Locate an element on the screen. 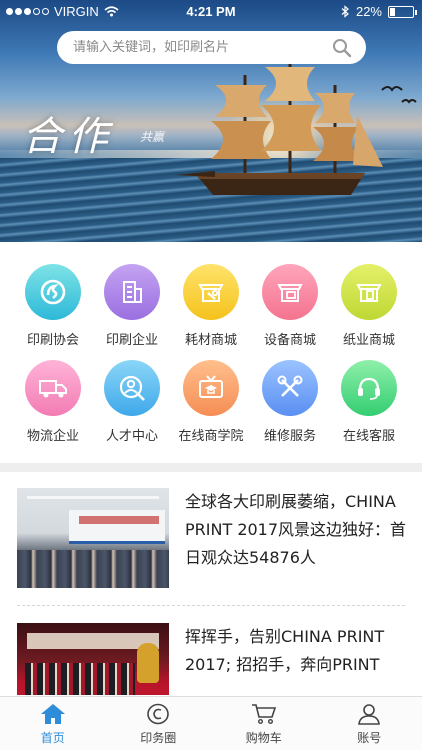  tab-label: 购物车 is located at coordinates (263, 738).